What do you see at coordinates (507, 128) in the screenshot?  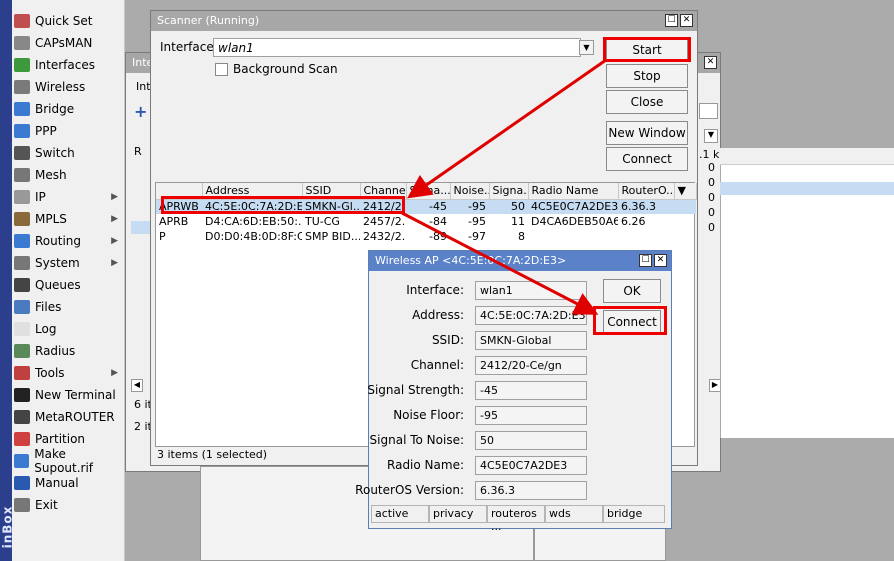 I see `arrow-start-to-row` at bounding box center [507, 128].